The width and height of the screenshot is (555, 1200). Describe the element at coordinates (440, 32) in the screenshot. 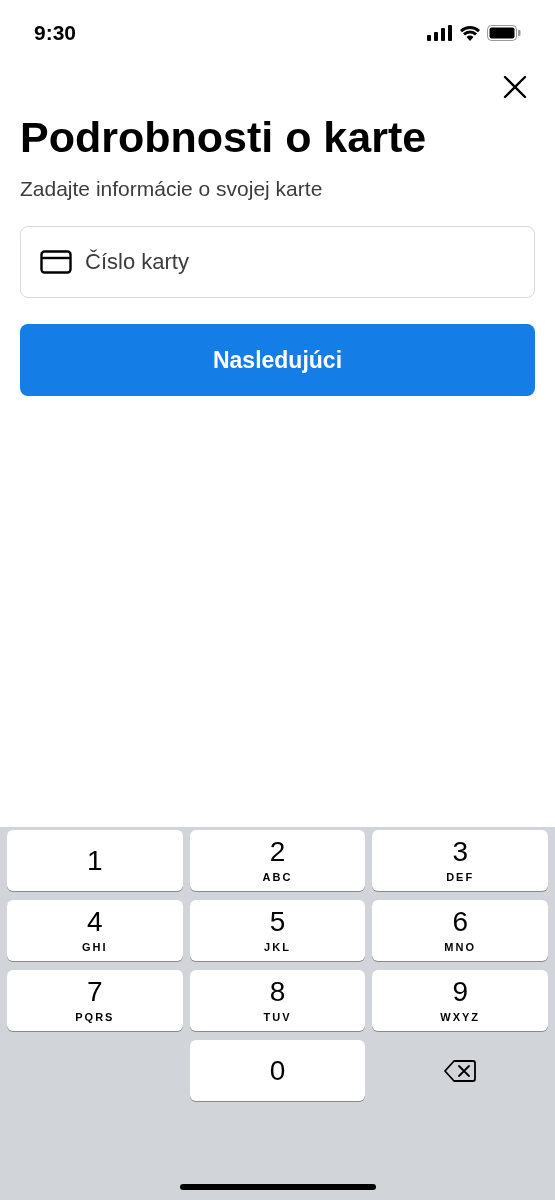

I see `signal-icon` at that location.